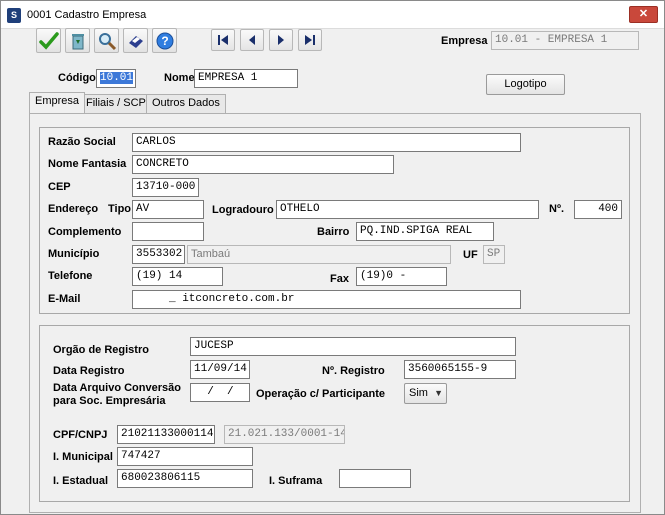 The height and width of the screenshot is (515, 665). I want to click on telefone-input: (19) 14, so click(177, 276).